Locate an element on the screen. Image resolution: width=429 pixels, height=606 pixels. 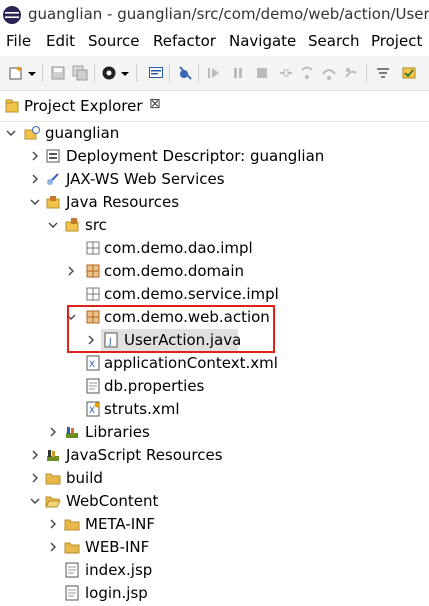
tree-item-folder: build is located at coordinates (214, 478).